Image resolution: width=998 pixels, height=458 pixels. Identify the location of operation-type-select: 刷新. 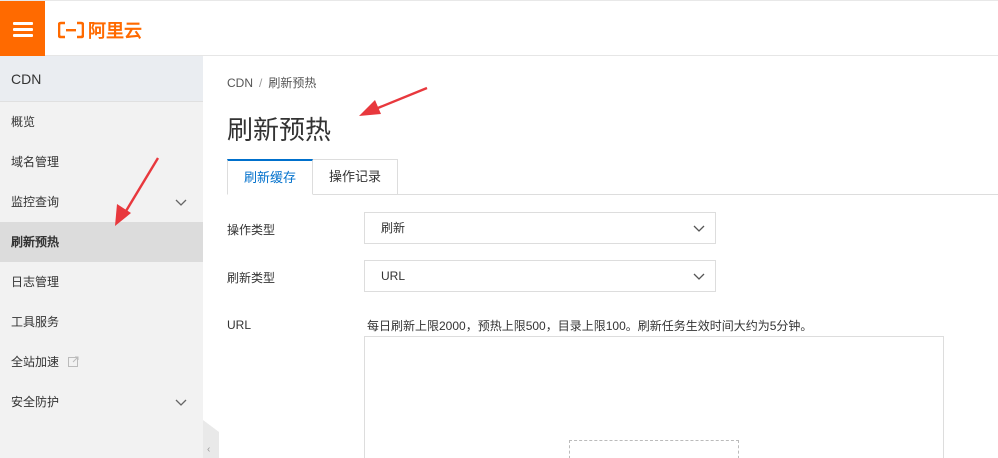
(540, 228).